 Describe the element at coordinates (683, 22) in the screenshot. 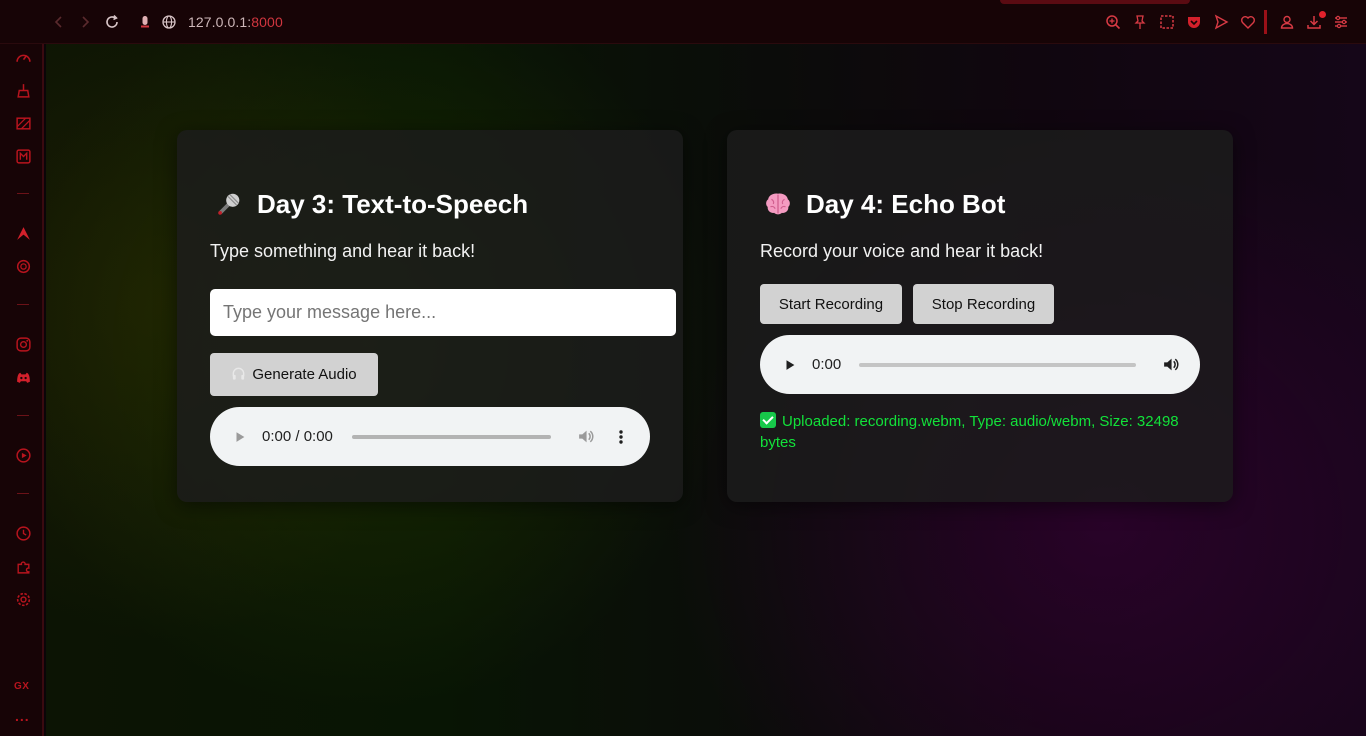

I see `browser-toolbar: 127.0.0.1:8000` at that location.